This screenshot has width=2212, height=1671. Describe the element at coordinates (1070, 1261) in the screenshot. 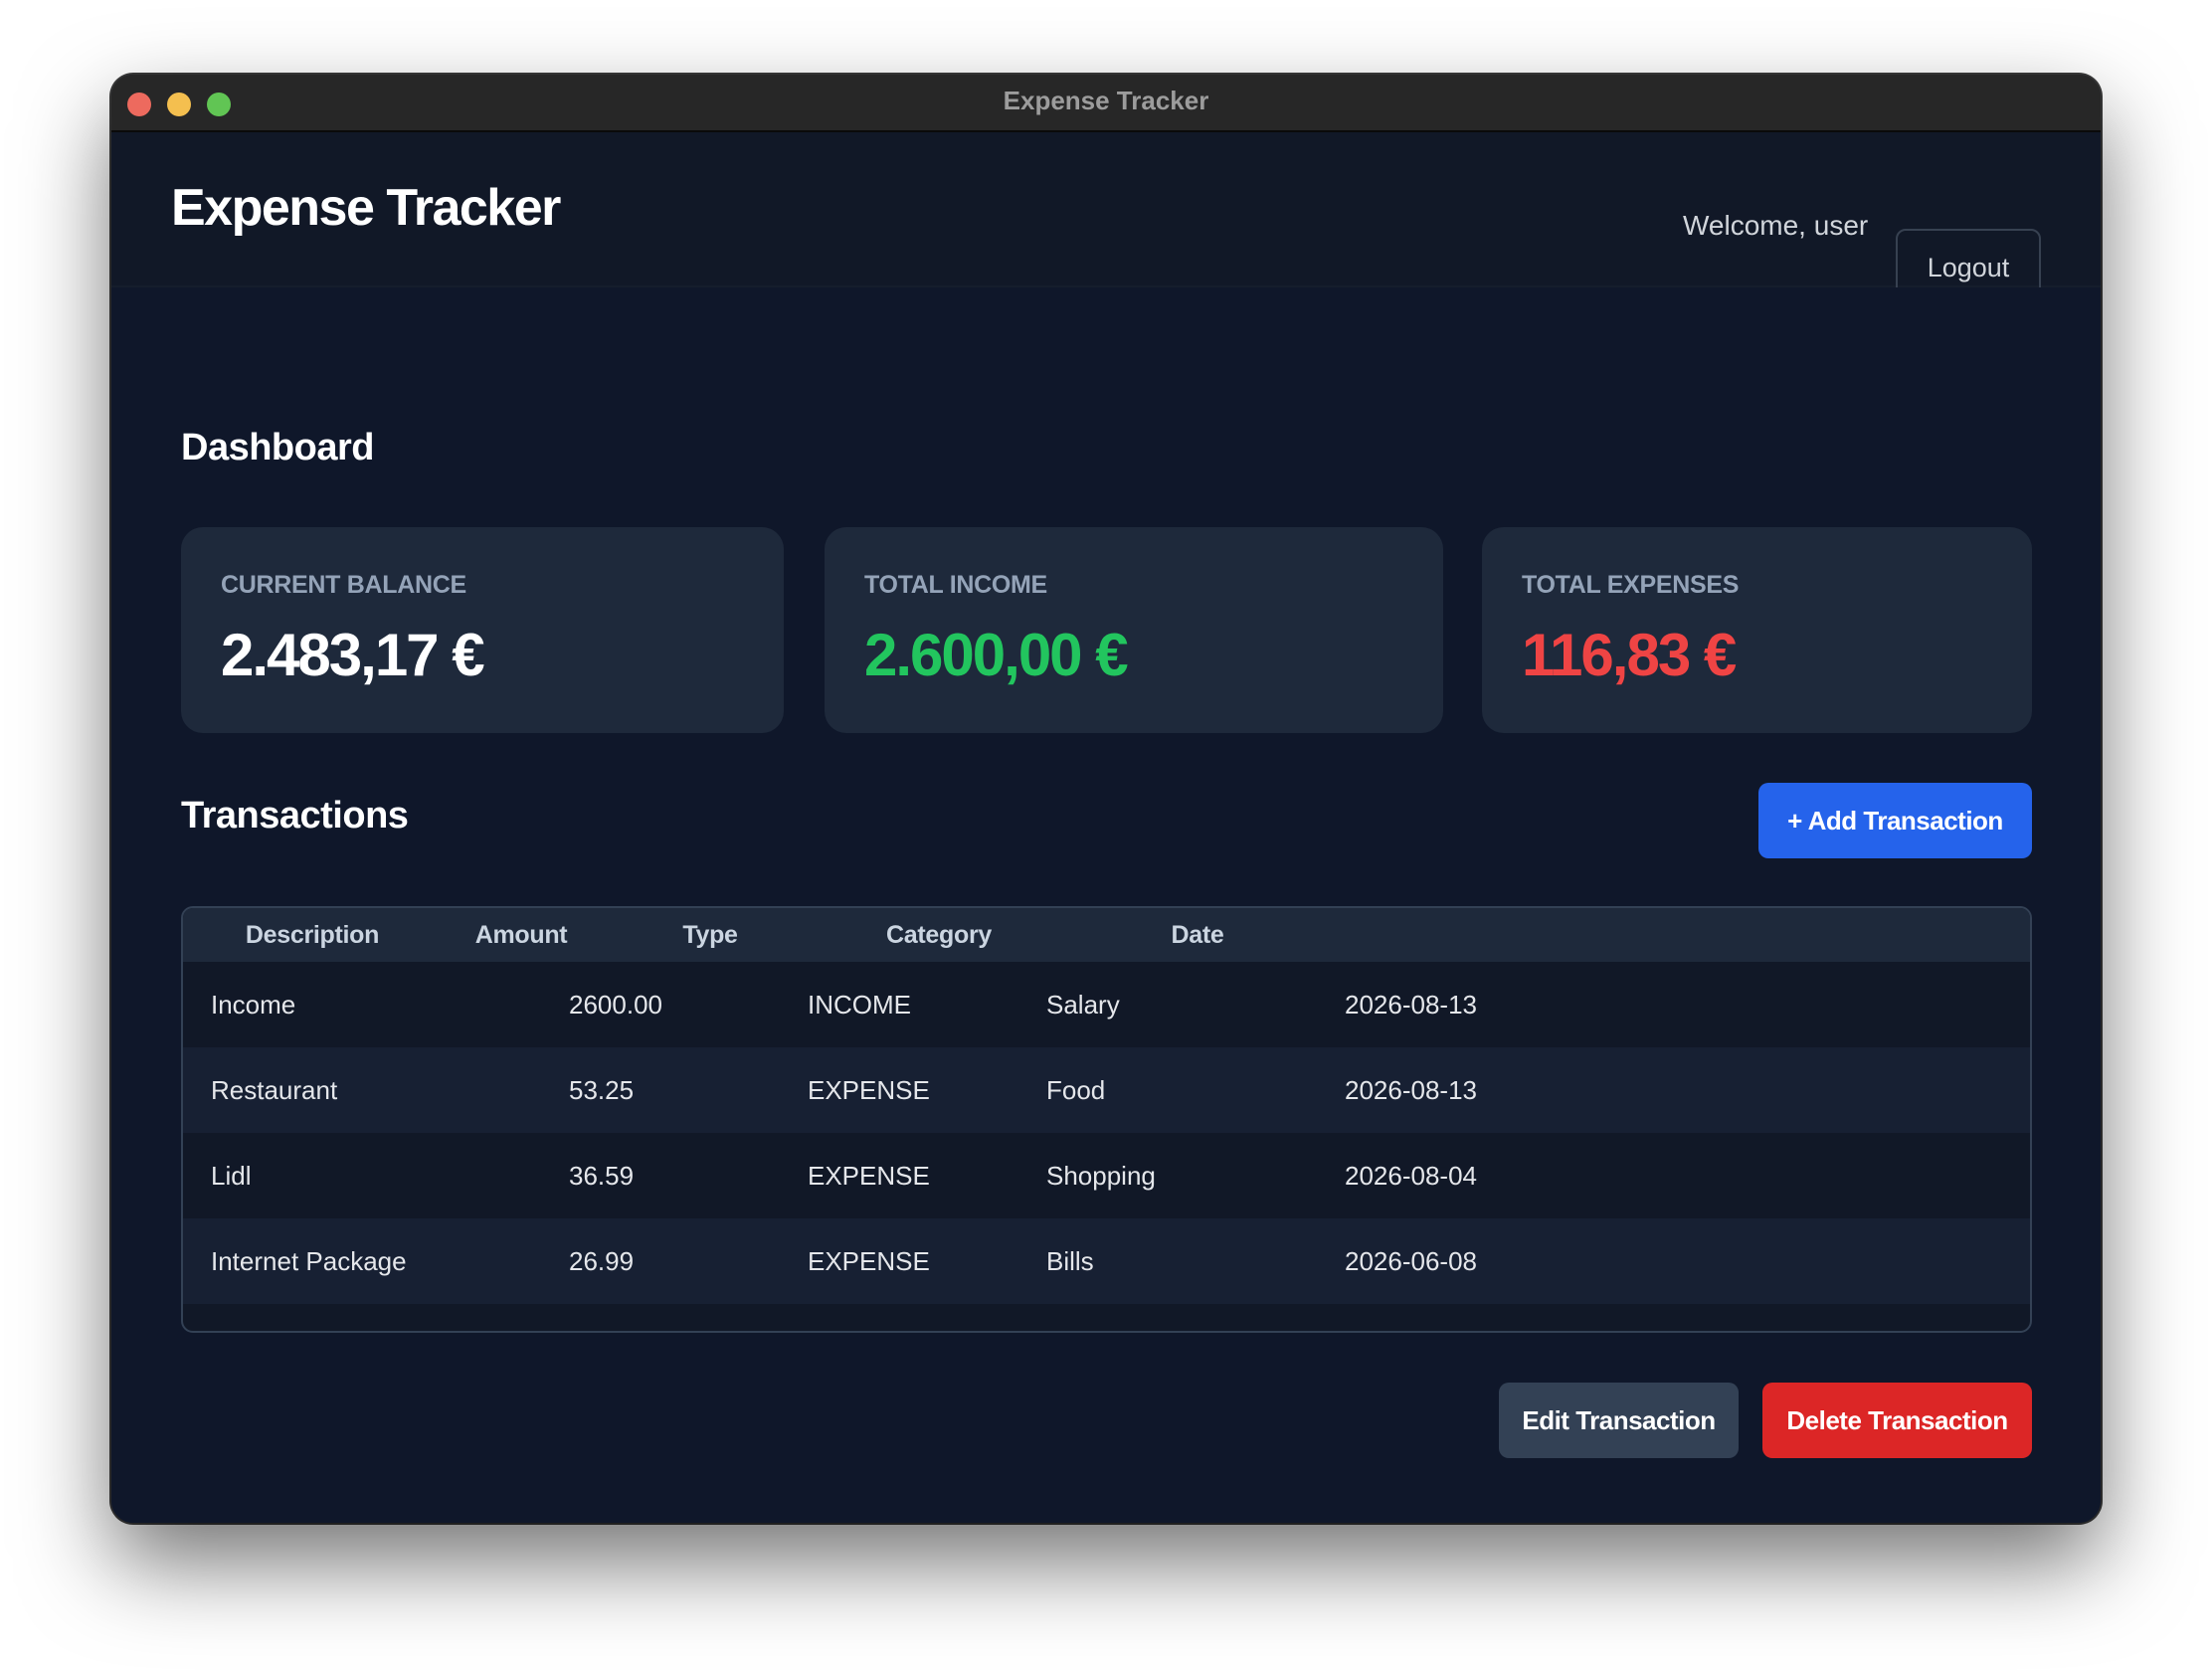

I see `cell-category: Bills` at that location.